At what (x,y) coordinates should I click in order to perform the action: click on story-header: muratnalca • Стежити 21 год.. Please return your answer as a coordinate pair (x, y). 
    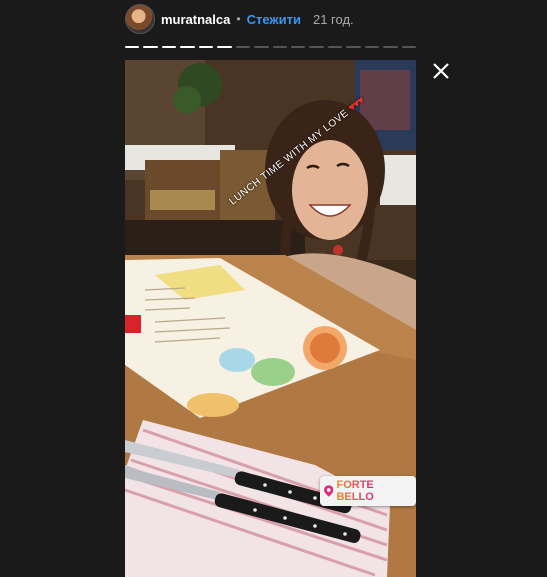
    Looking at the image, I should click on (239, 19).